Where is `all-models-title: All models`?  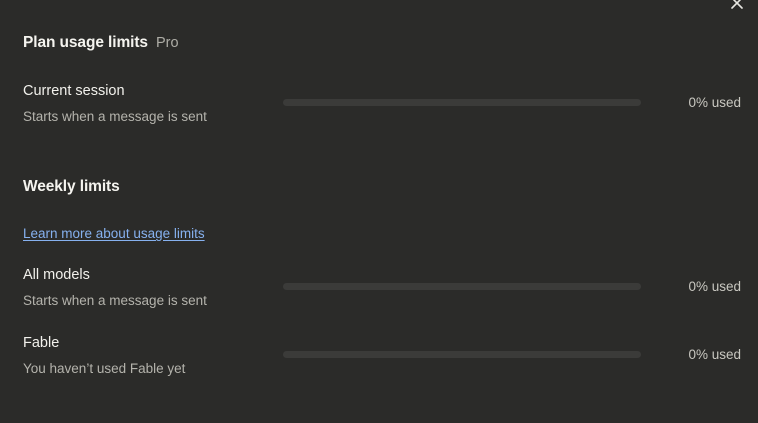
all-models-title: All models is located at coordinates (56, 275).